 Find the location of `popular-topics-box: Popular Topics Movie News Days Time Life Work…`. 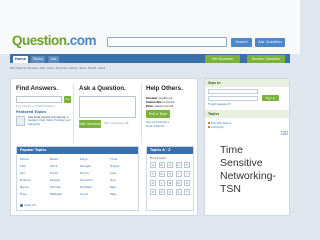

popular-topics-box: Popular Topics Movie News Days Time Life Work… is located at coordinates (77, 178).